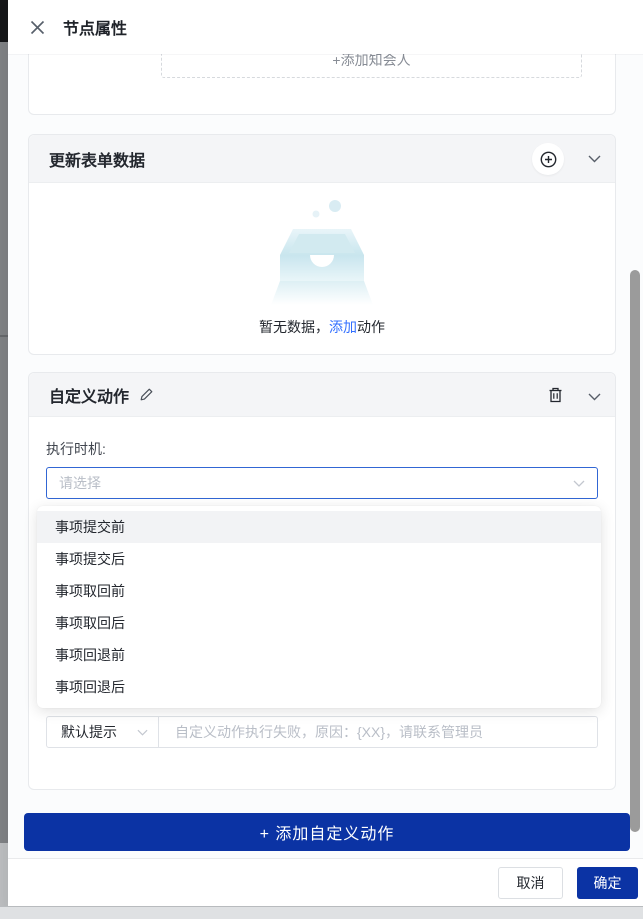  I want to click on edit-pencil-icon, so click(146, 394).